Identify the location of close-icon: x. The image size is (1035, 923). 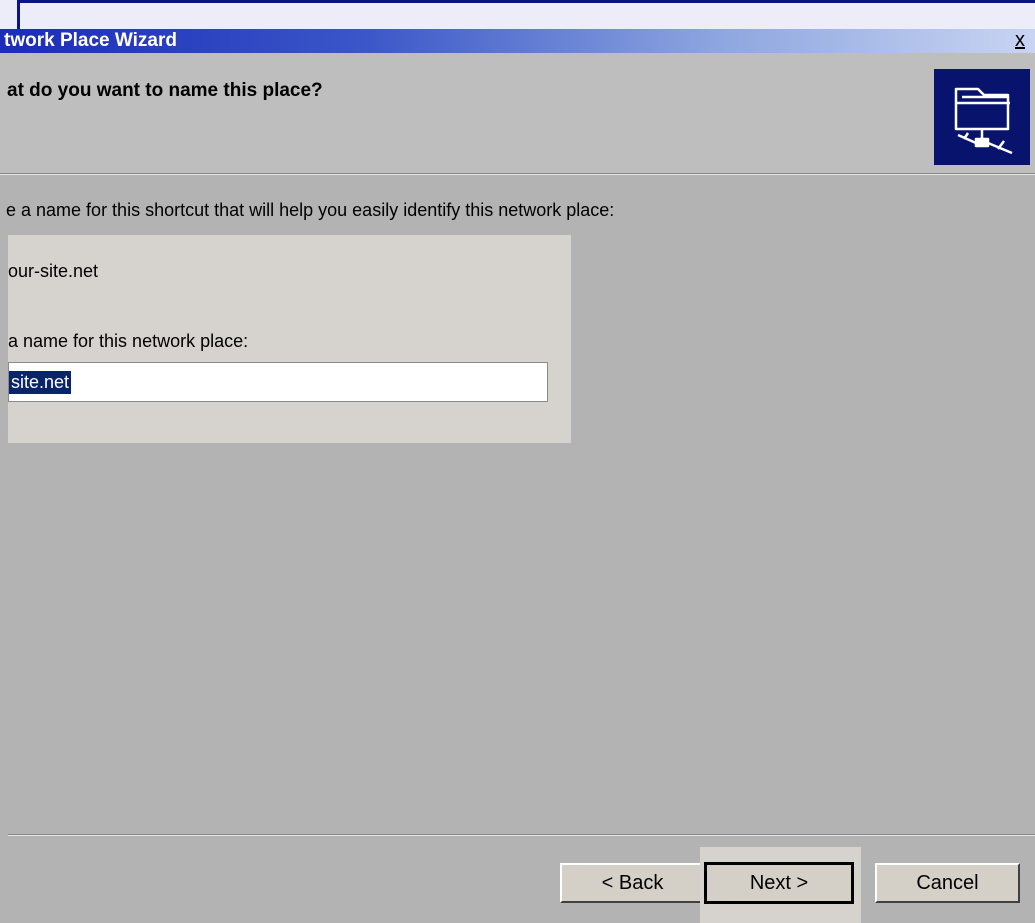
(1020, 40).